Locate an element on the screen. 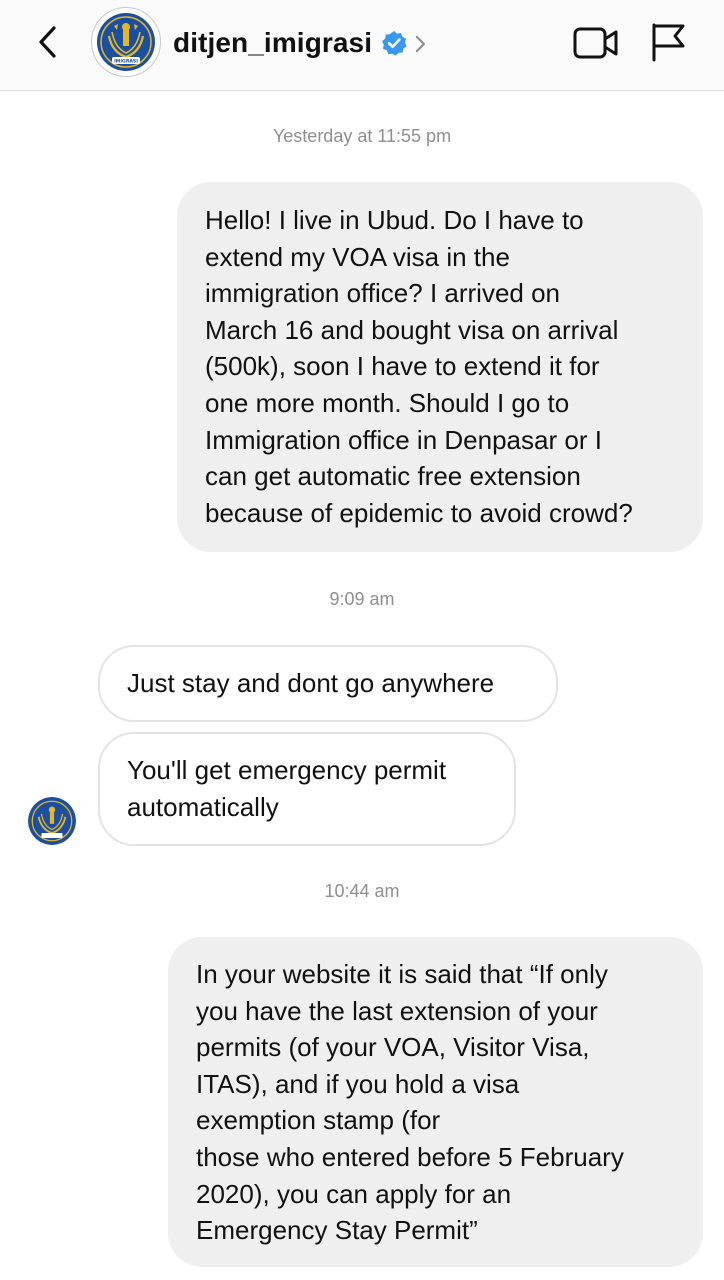  message-timestamp: 9:09 am is located at coordinates (362, 599).